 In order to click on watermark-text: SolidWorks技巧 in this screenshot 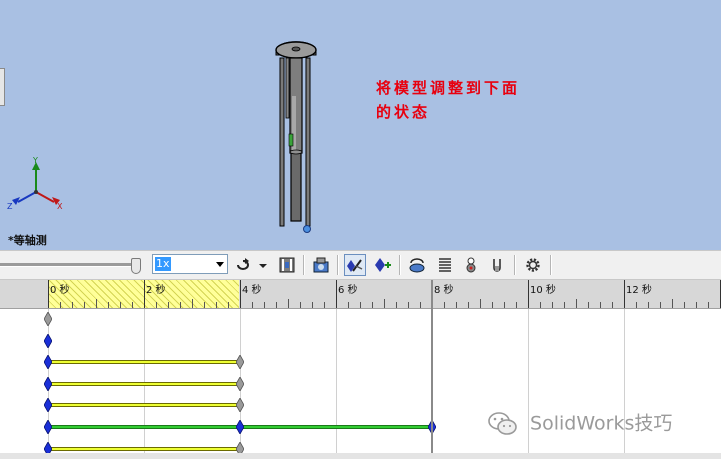, I will do `click(601, 423)`.